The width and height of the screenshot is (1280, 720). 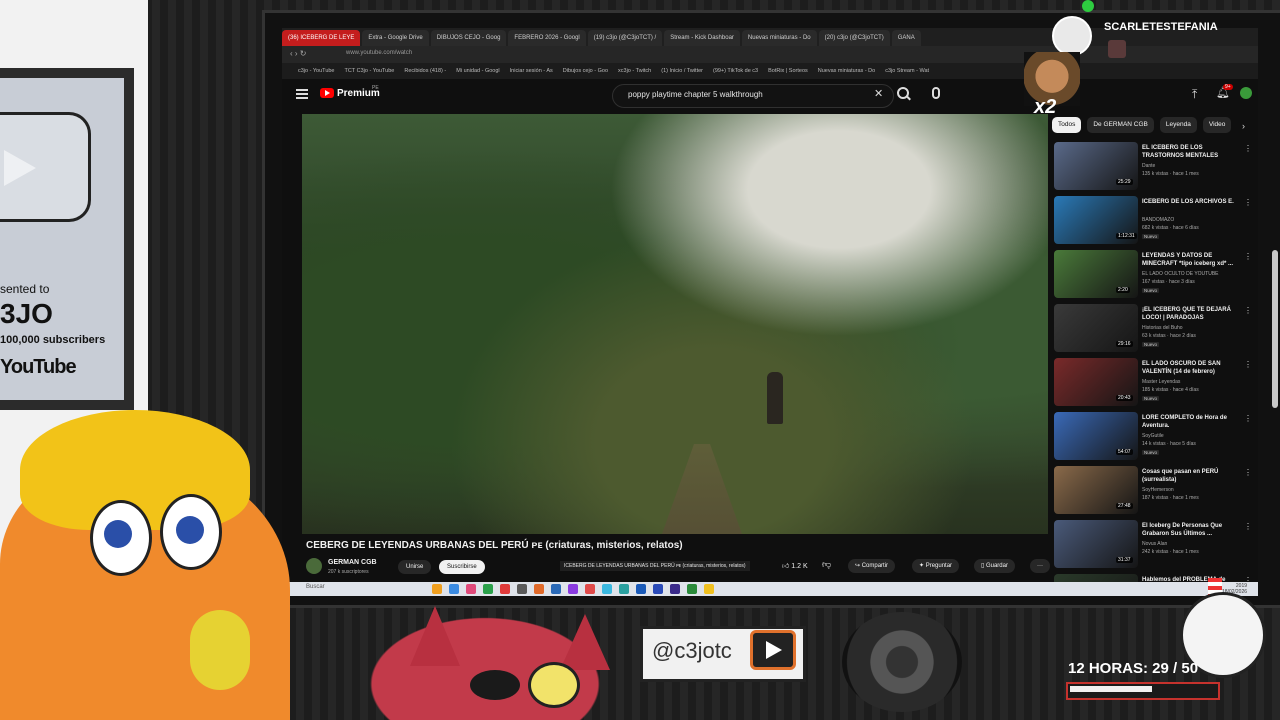 What do you see at coordinates (477, 71) in the screenshot?
I see `bookmark-item: Mi unidad - Googl` at bounding box center [477, 71].